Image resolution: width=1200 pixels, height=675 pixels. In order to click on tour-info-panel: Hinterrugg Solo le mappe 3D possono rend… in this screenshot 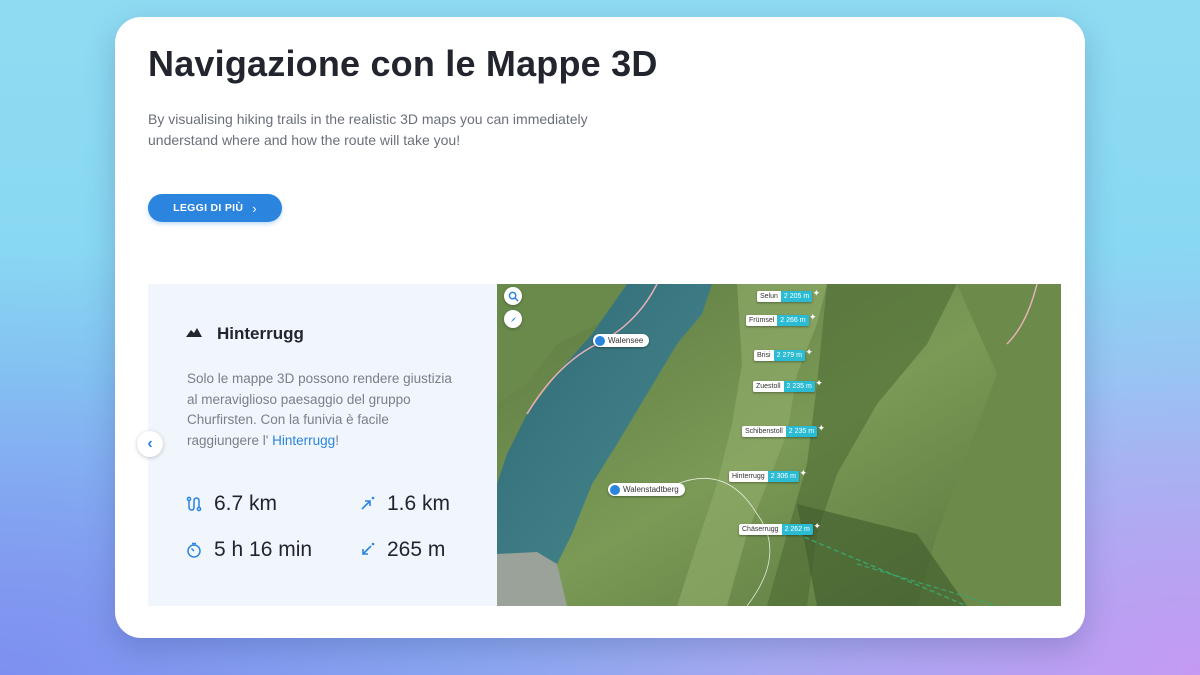, I will do `click(322, 445)`.